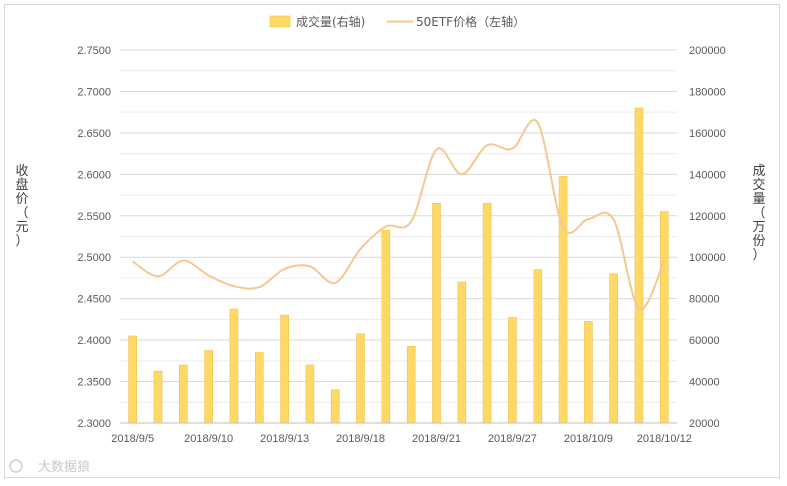 This screenshot has height=486, width=787. What do you see at coordinates (588, 439) in the screenshot?
I see `x-tick-label: 2018/10/9` at bounding box center [588, 439].